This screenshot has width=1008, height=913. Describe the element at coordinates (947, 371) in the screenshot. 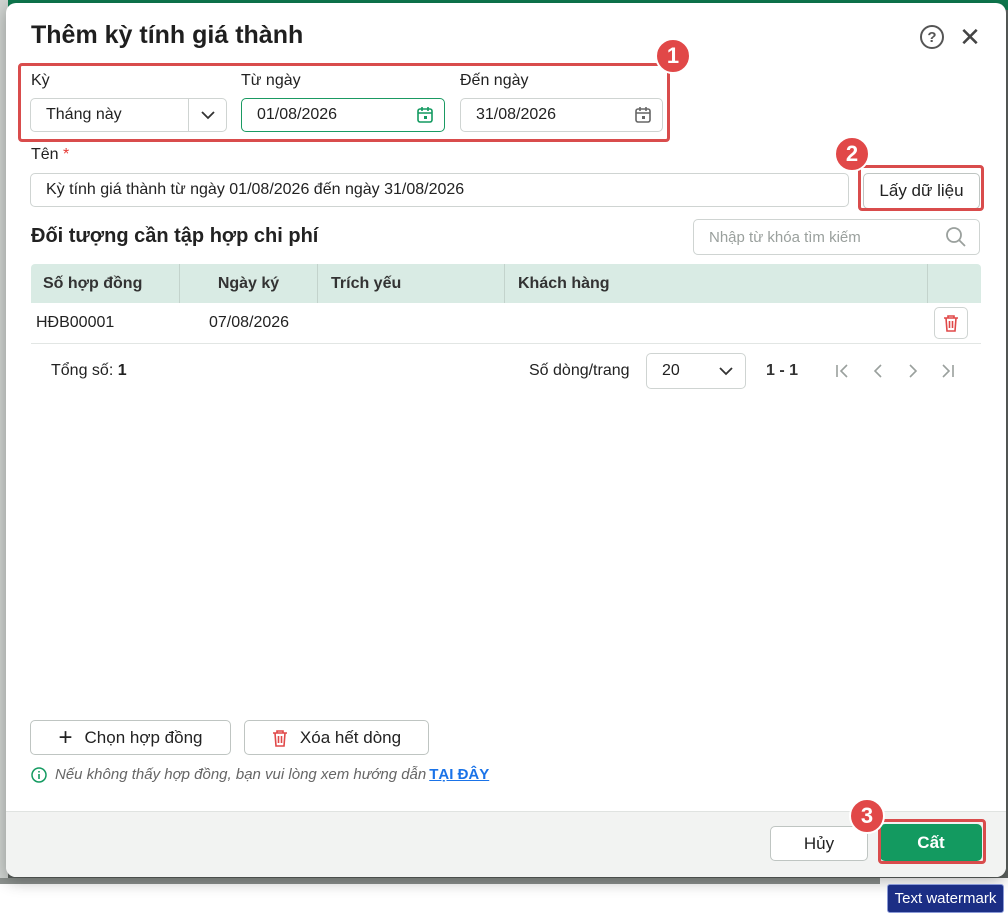

I see `last-page-icon` at that location.